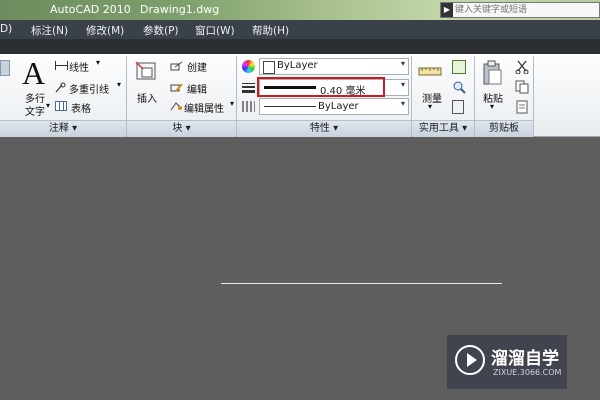  I want to click on annotation-panel-label: 注释, so click(58, 128).